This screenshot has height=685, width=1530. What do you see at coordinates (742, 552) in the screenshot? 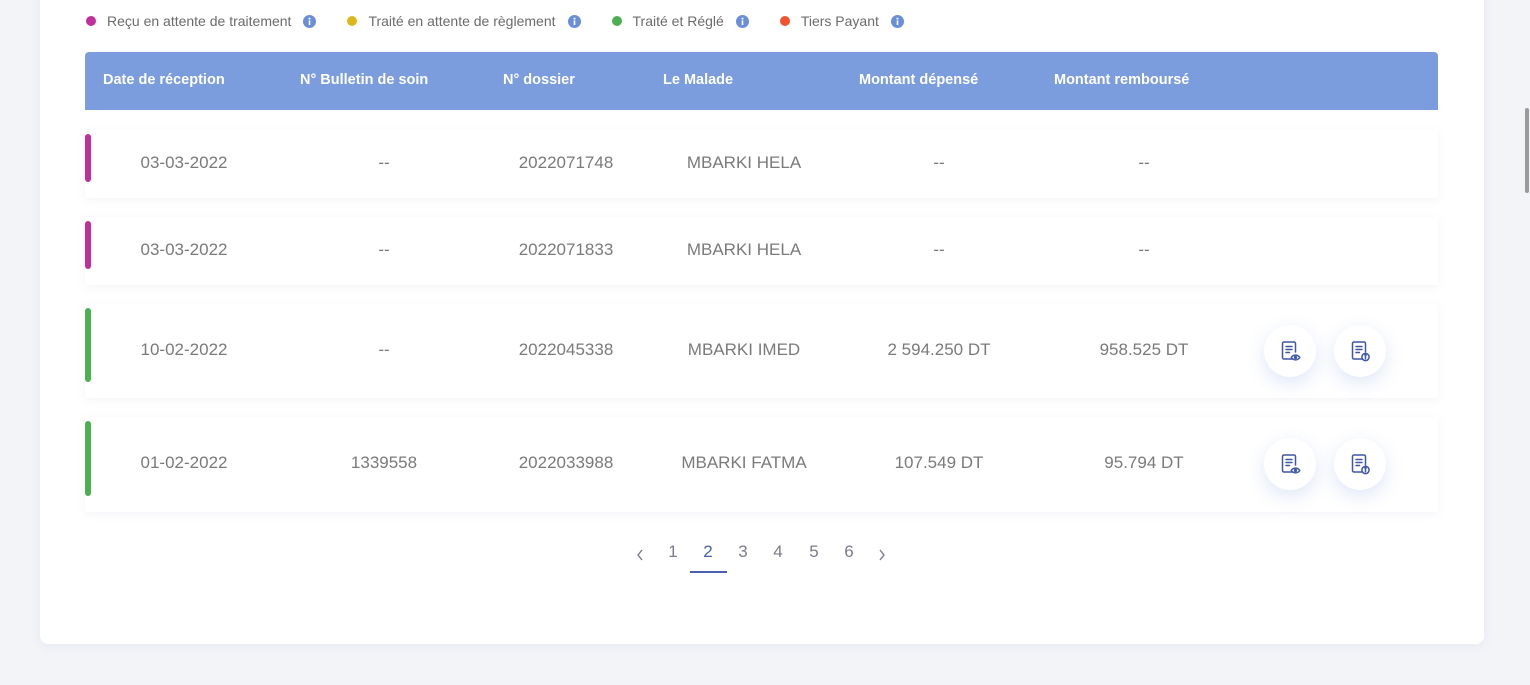
I see `page-link-3: 3` at bounding box center [742, 552].